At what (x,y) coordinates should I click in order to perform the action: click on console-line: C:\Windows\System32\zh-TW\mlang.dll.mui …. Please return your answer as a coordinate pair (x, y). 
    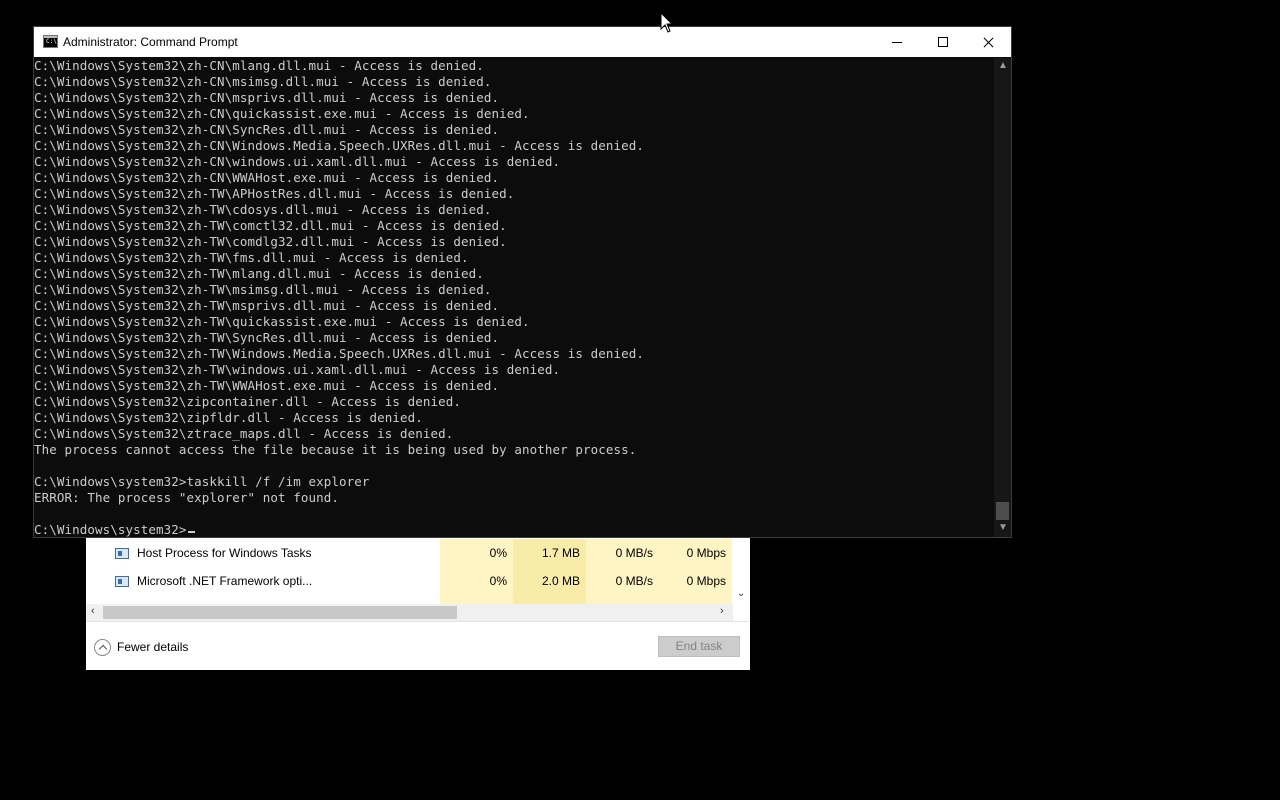
    Looking at the image, I should click on (259, 273).